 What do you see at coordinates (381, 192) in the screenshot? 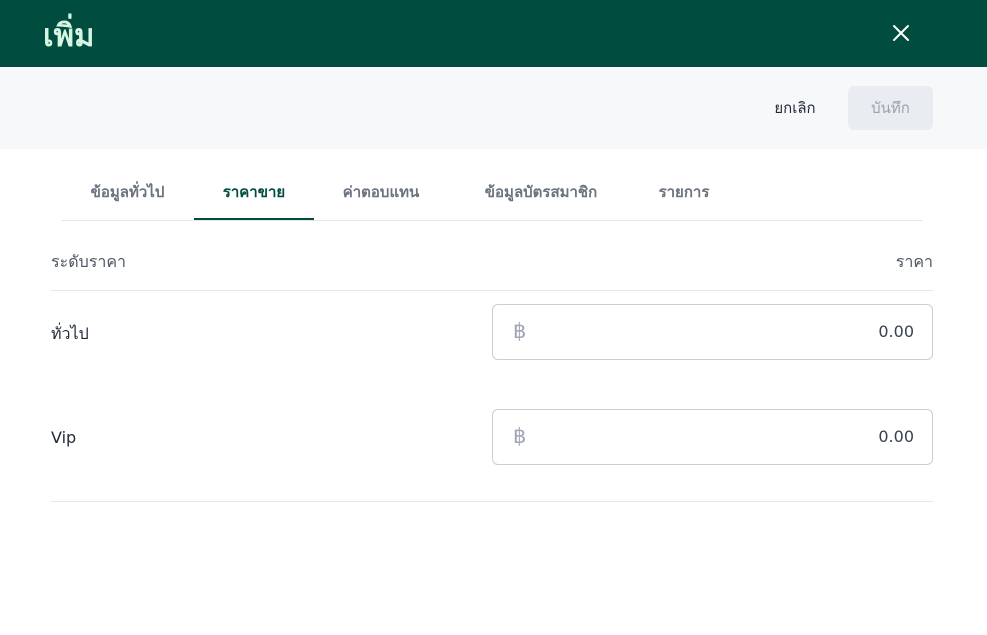
I see `tab-compensation: ค่าตอบแทน` at bounding box center [381, 192].